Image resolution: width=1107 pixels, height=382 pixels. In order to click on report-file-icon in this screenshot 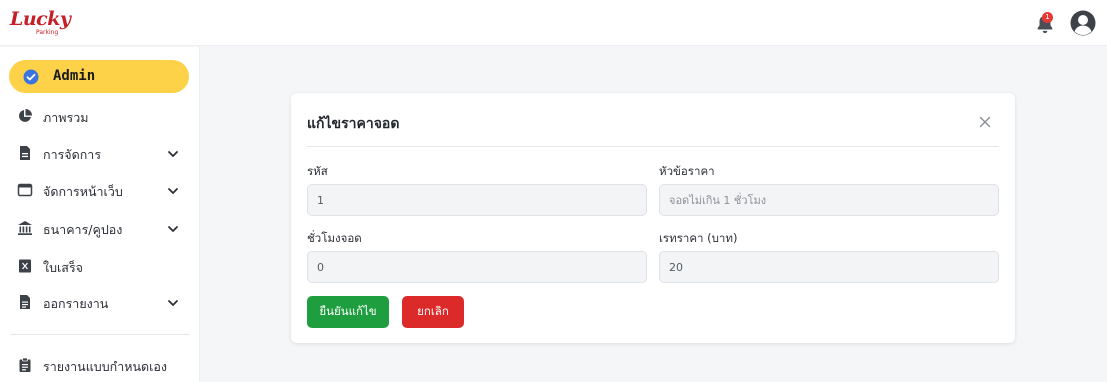, I will do `click(25, 302)`.